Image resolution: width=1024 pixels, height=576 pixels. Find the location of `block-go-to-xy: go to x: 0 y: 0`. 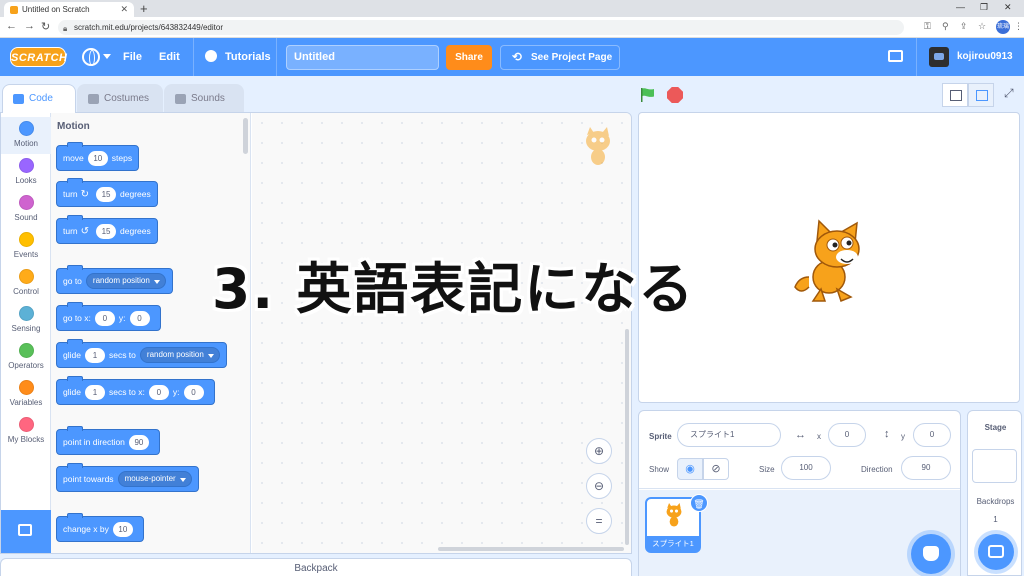

block-go-to-xy: go to x: 0 y: 0 is located at coordinates (108, 316).